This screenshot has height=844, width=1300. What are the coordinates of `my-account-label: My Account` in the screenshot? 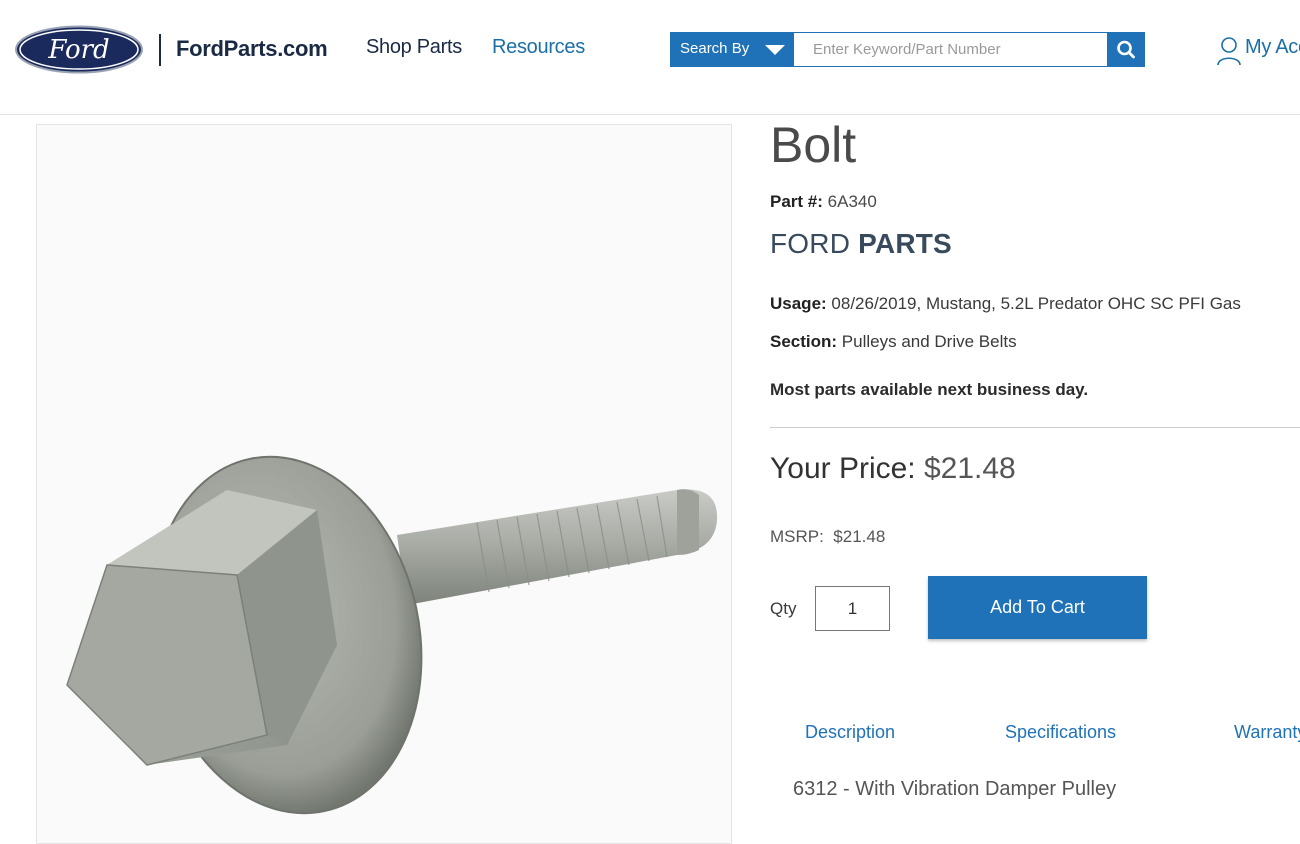 It's located at (1272, 47).